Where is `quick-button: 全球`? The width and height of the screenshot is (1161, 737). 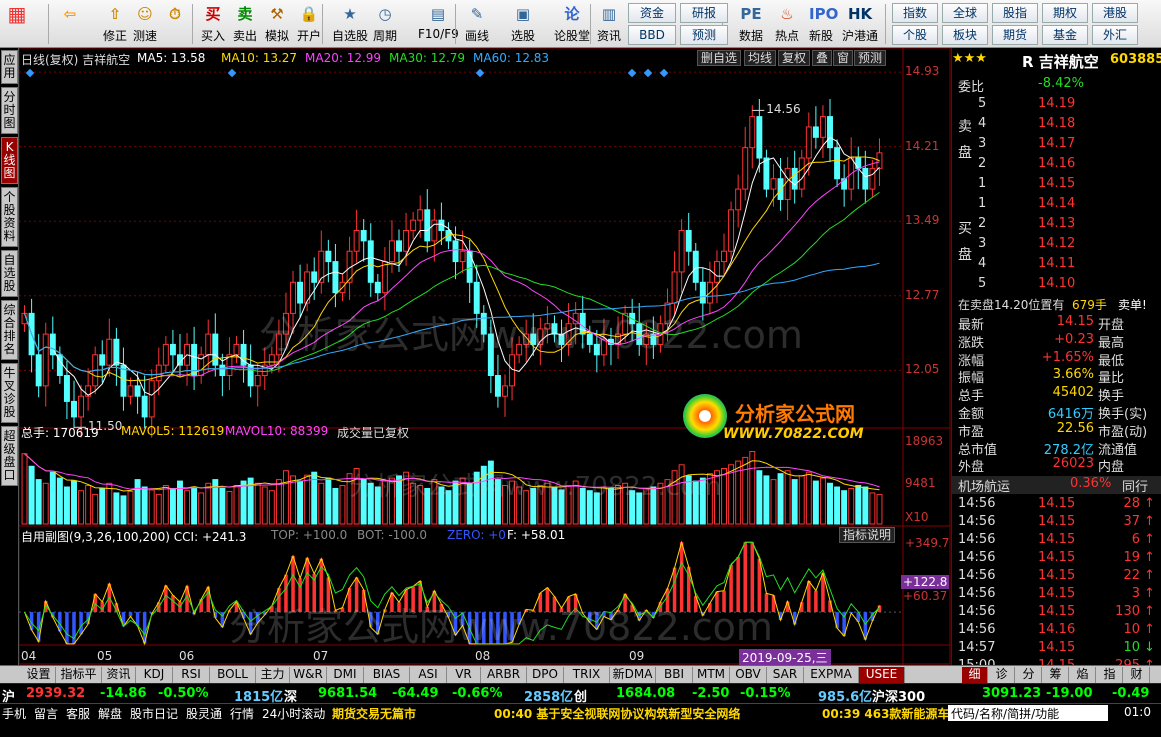
quick-button: 全球 is located at coordinates (965, 13).